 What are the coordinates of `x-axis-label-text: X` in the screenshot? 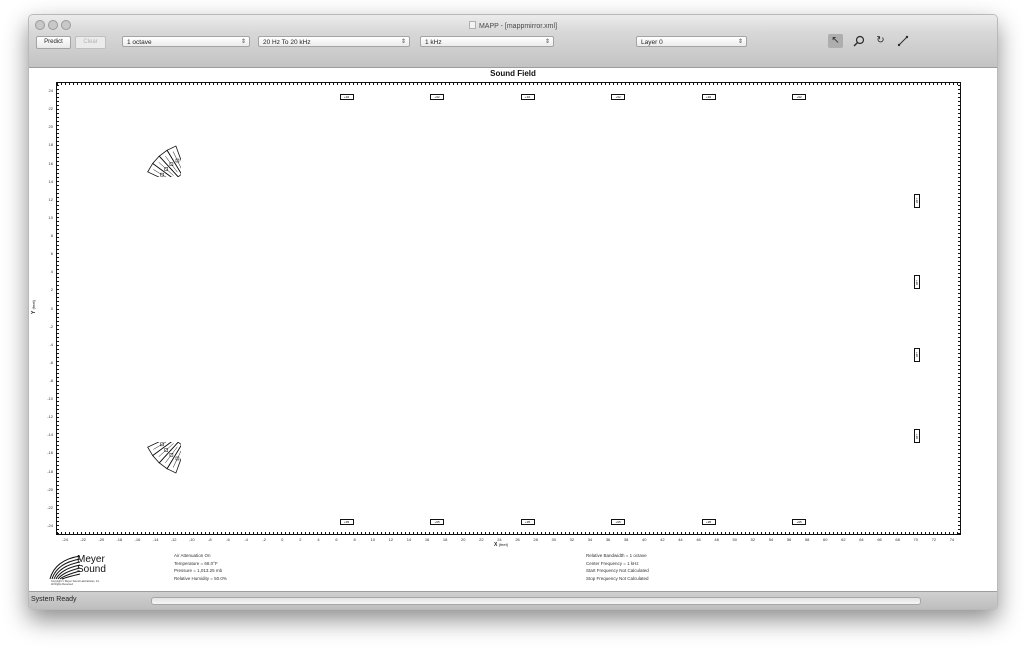 It's located at (496, 545).